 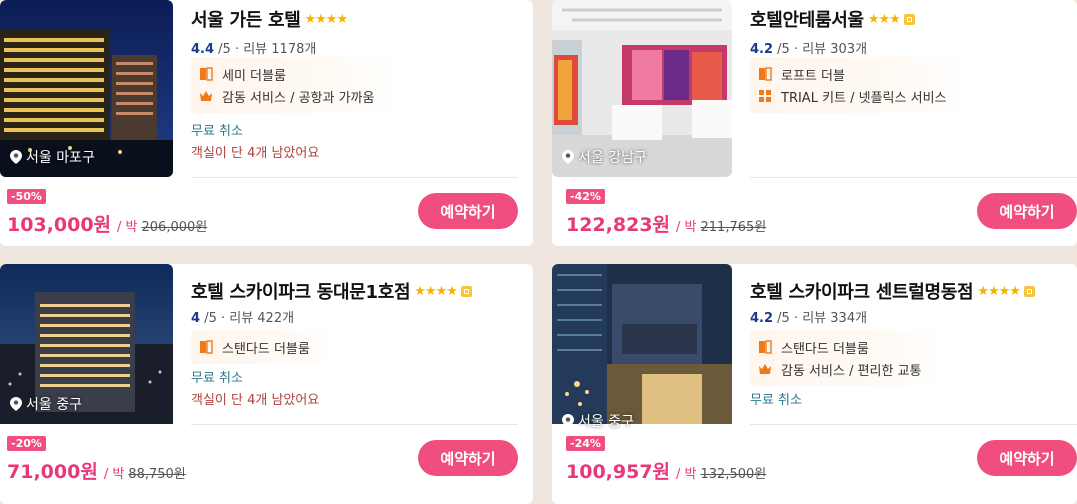 What do you see at coordinates (301, 291) in the screenshot?
I see `hotel-name: 호텔 스카이파크 동대문1호점` at bounding box center [301, 291].